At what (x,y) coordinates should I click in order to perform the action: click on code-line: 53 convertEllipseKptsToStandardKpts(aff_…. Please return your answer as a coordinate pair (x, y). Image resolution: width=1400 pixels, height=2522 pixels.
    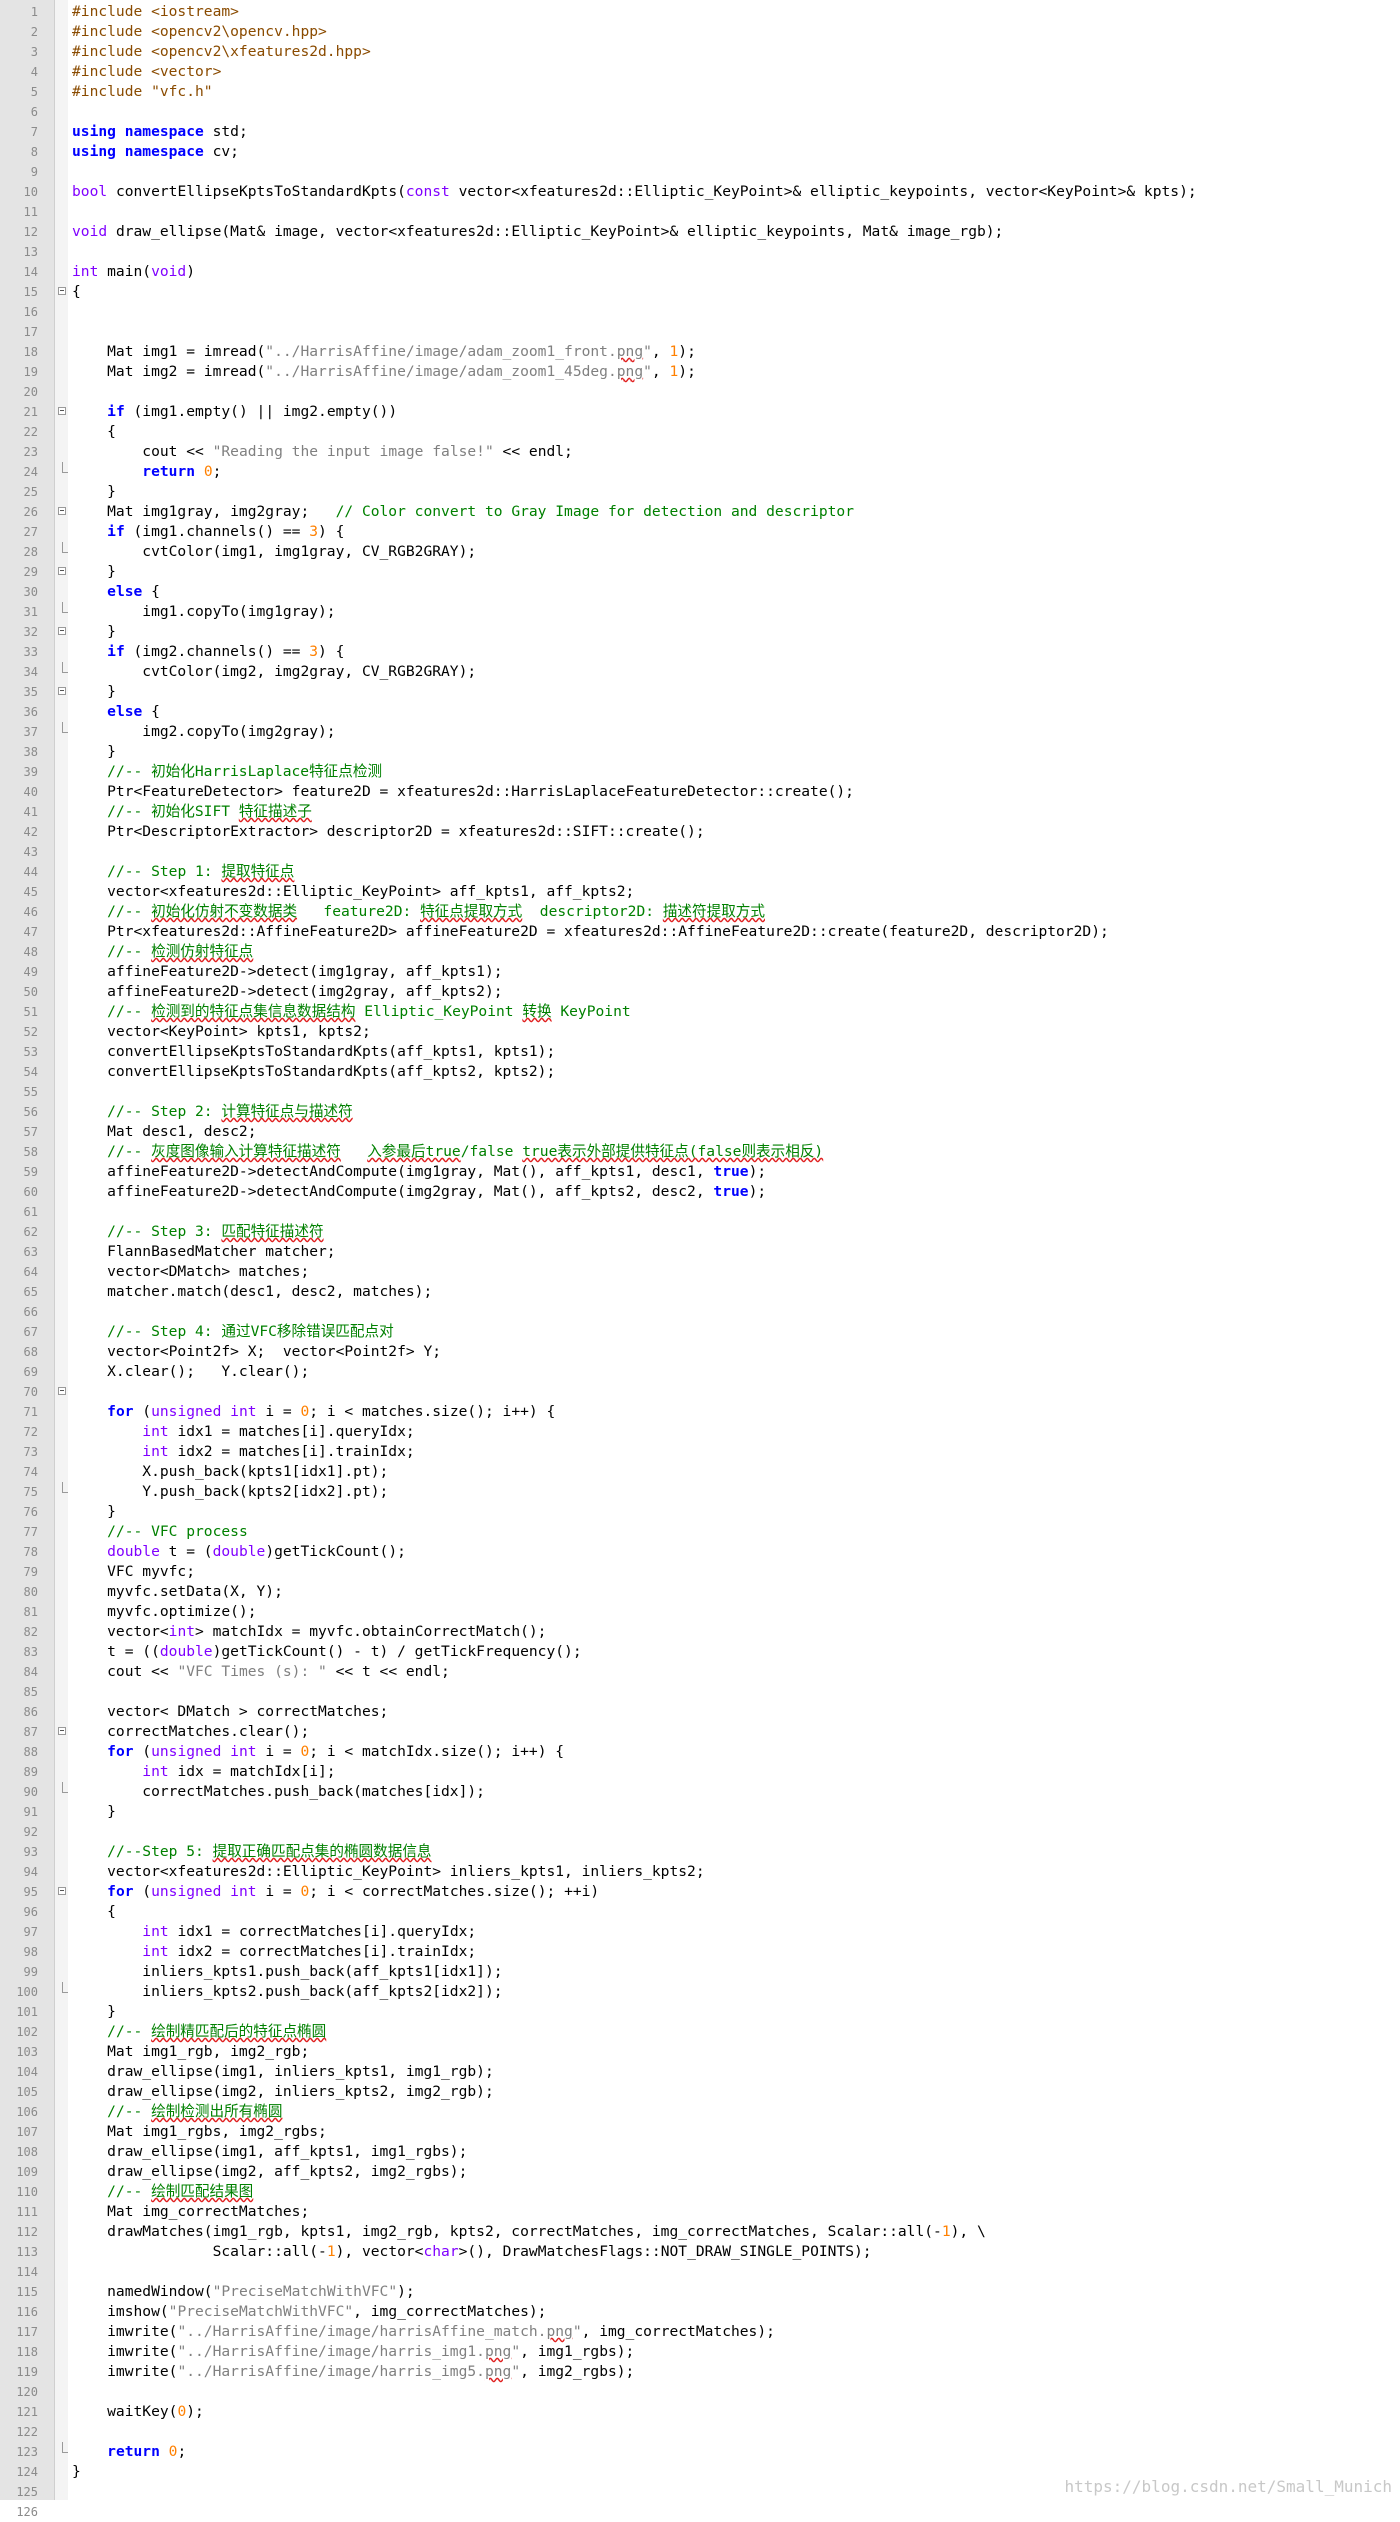
    Looking at the image, I should click on (700, 1052).